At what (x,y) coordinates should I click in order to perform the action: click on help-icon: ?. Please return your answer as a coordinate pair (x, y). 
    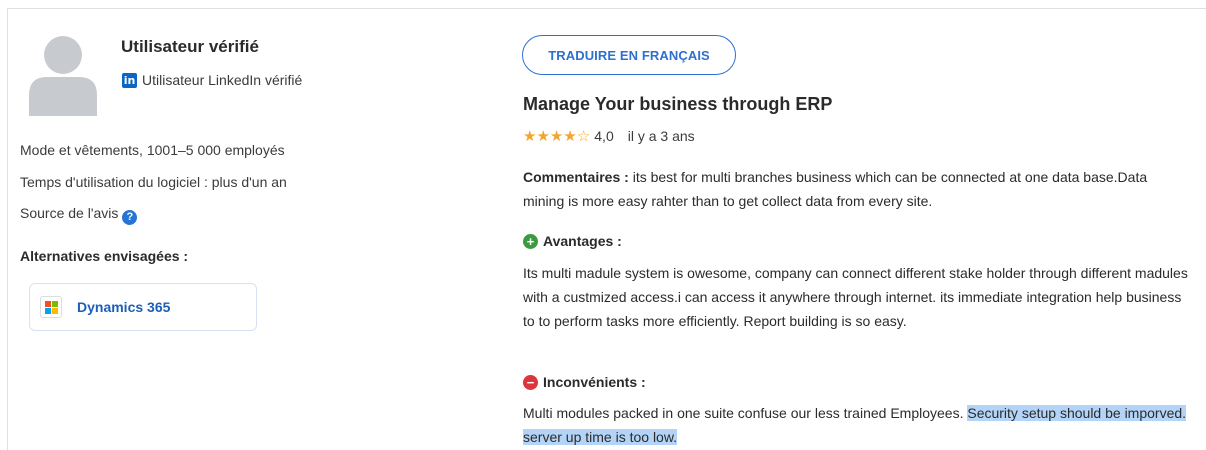
    Looking at the image, I should click on (130, 217).